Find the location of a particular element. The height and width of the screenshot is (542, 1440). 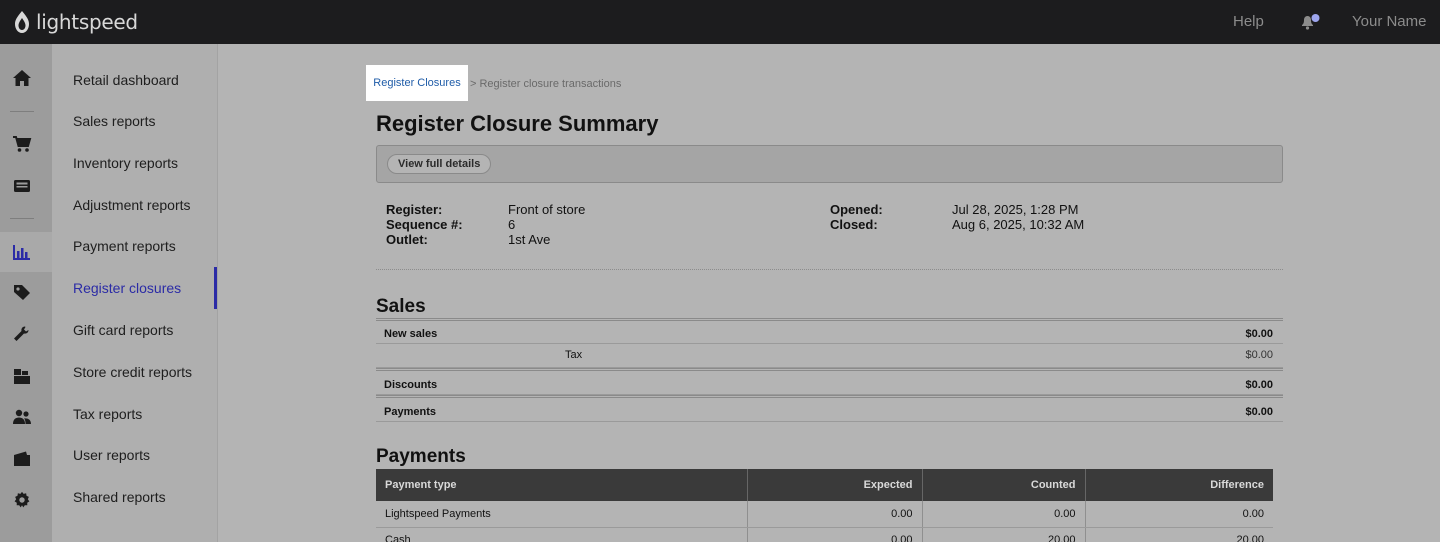

tax-label: Tax is located at coordinates (574, 355).